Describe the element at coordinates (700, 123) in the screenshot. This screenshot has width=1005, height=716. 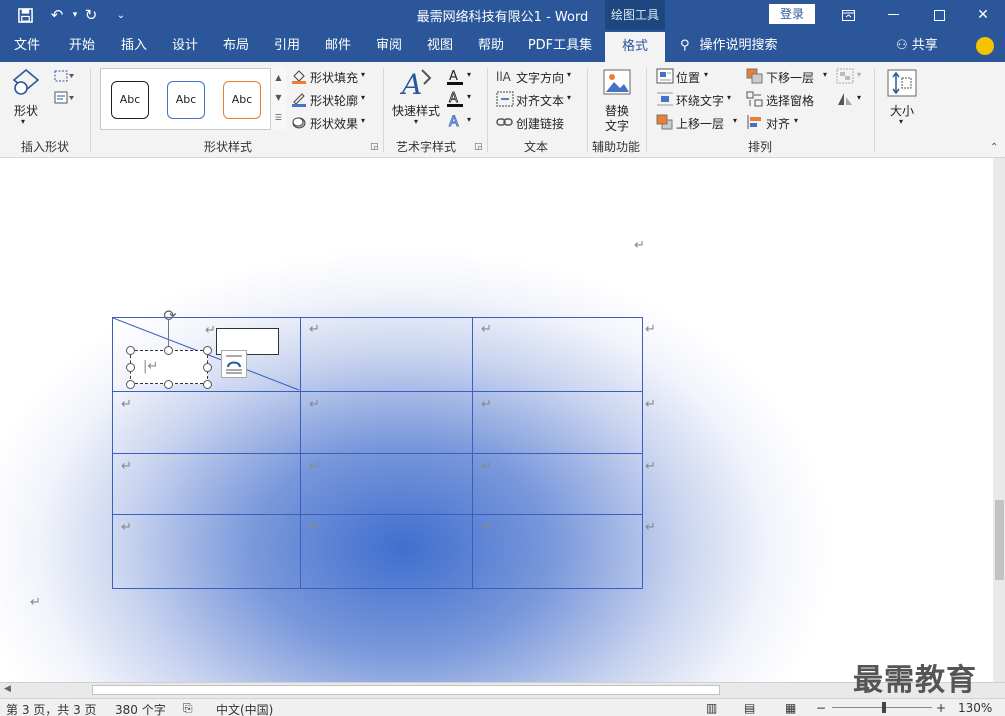
I see `bring-forward-button: 上移一层` at that location.